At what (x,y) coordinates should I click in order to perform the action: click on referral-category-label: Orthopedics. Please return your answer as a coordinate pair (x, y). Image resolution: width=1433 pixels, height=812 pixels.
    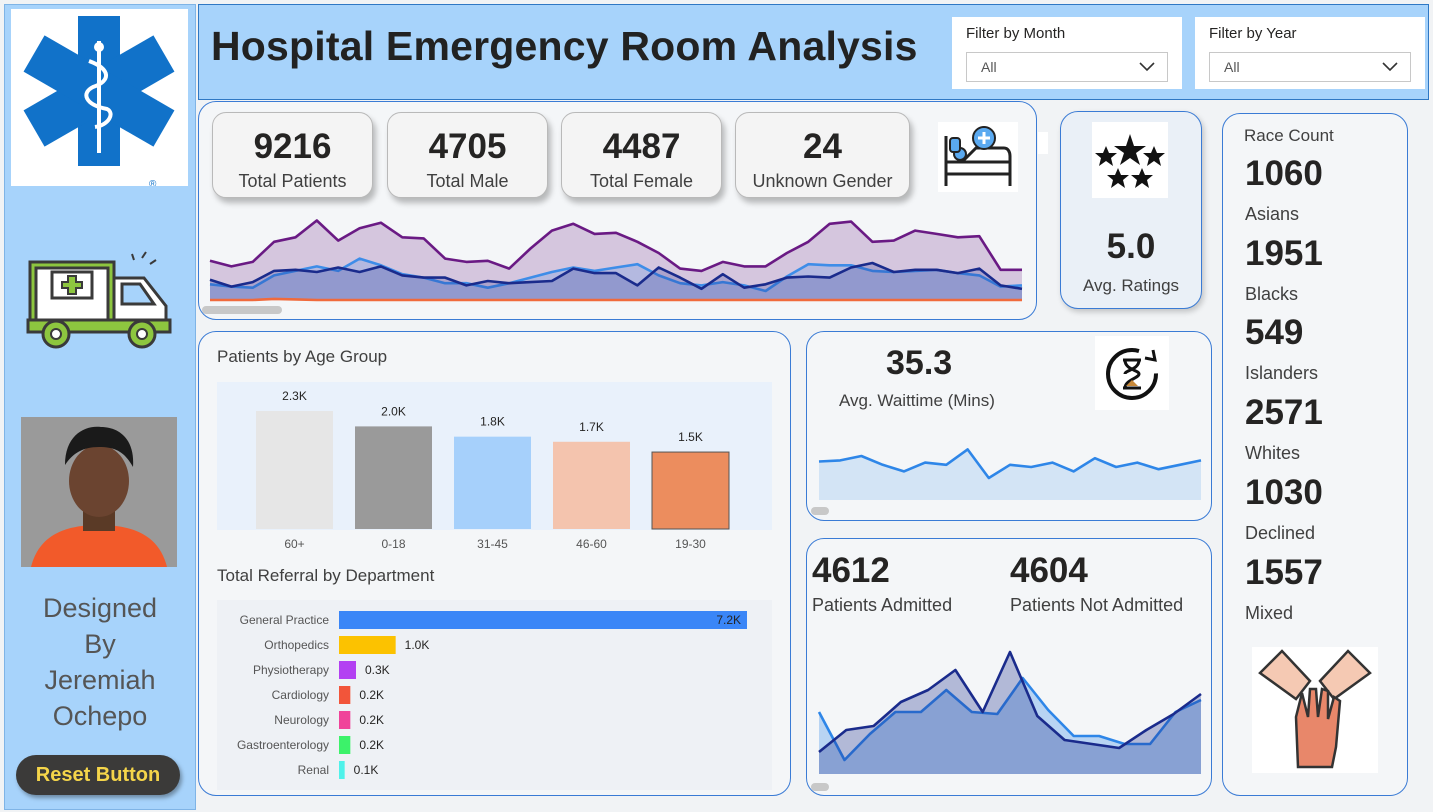
    Looking at the image, I should click on (296, 645).